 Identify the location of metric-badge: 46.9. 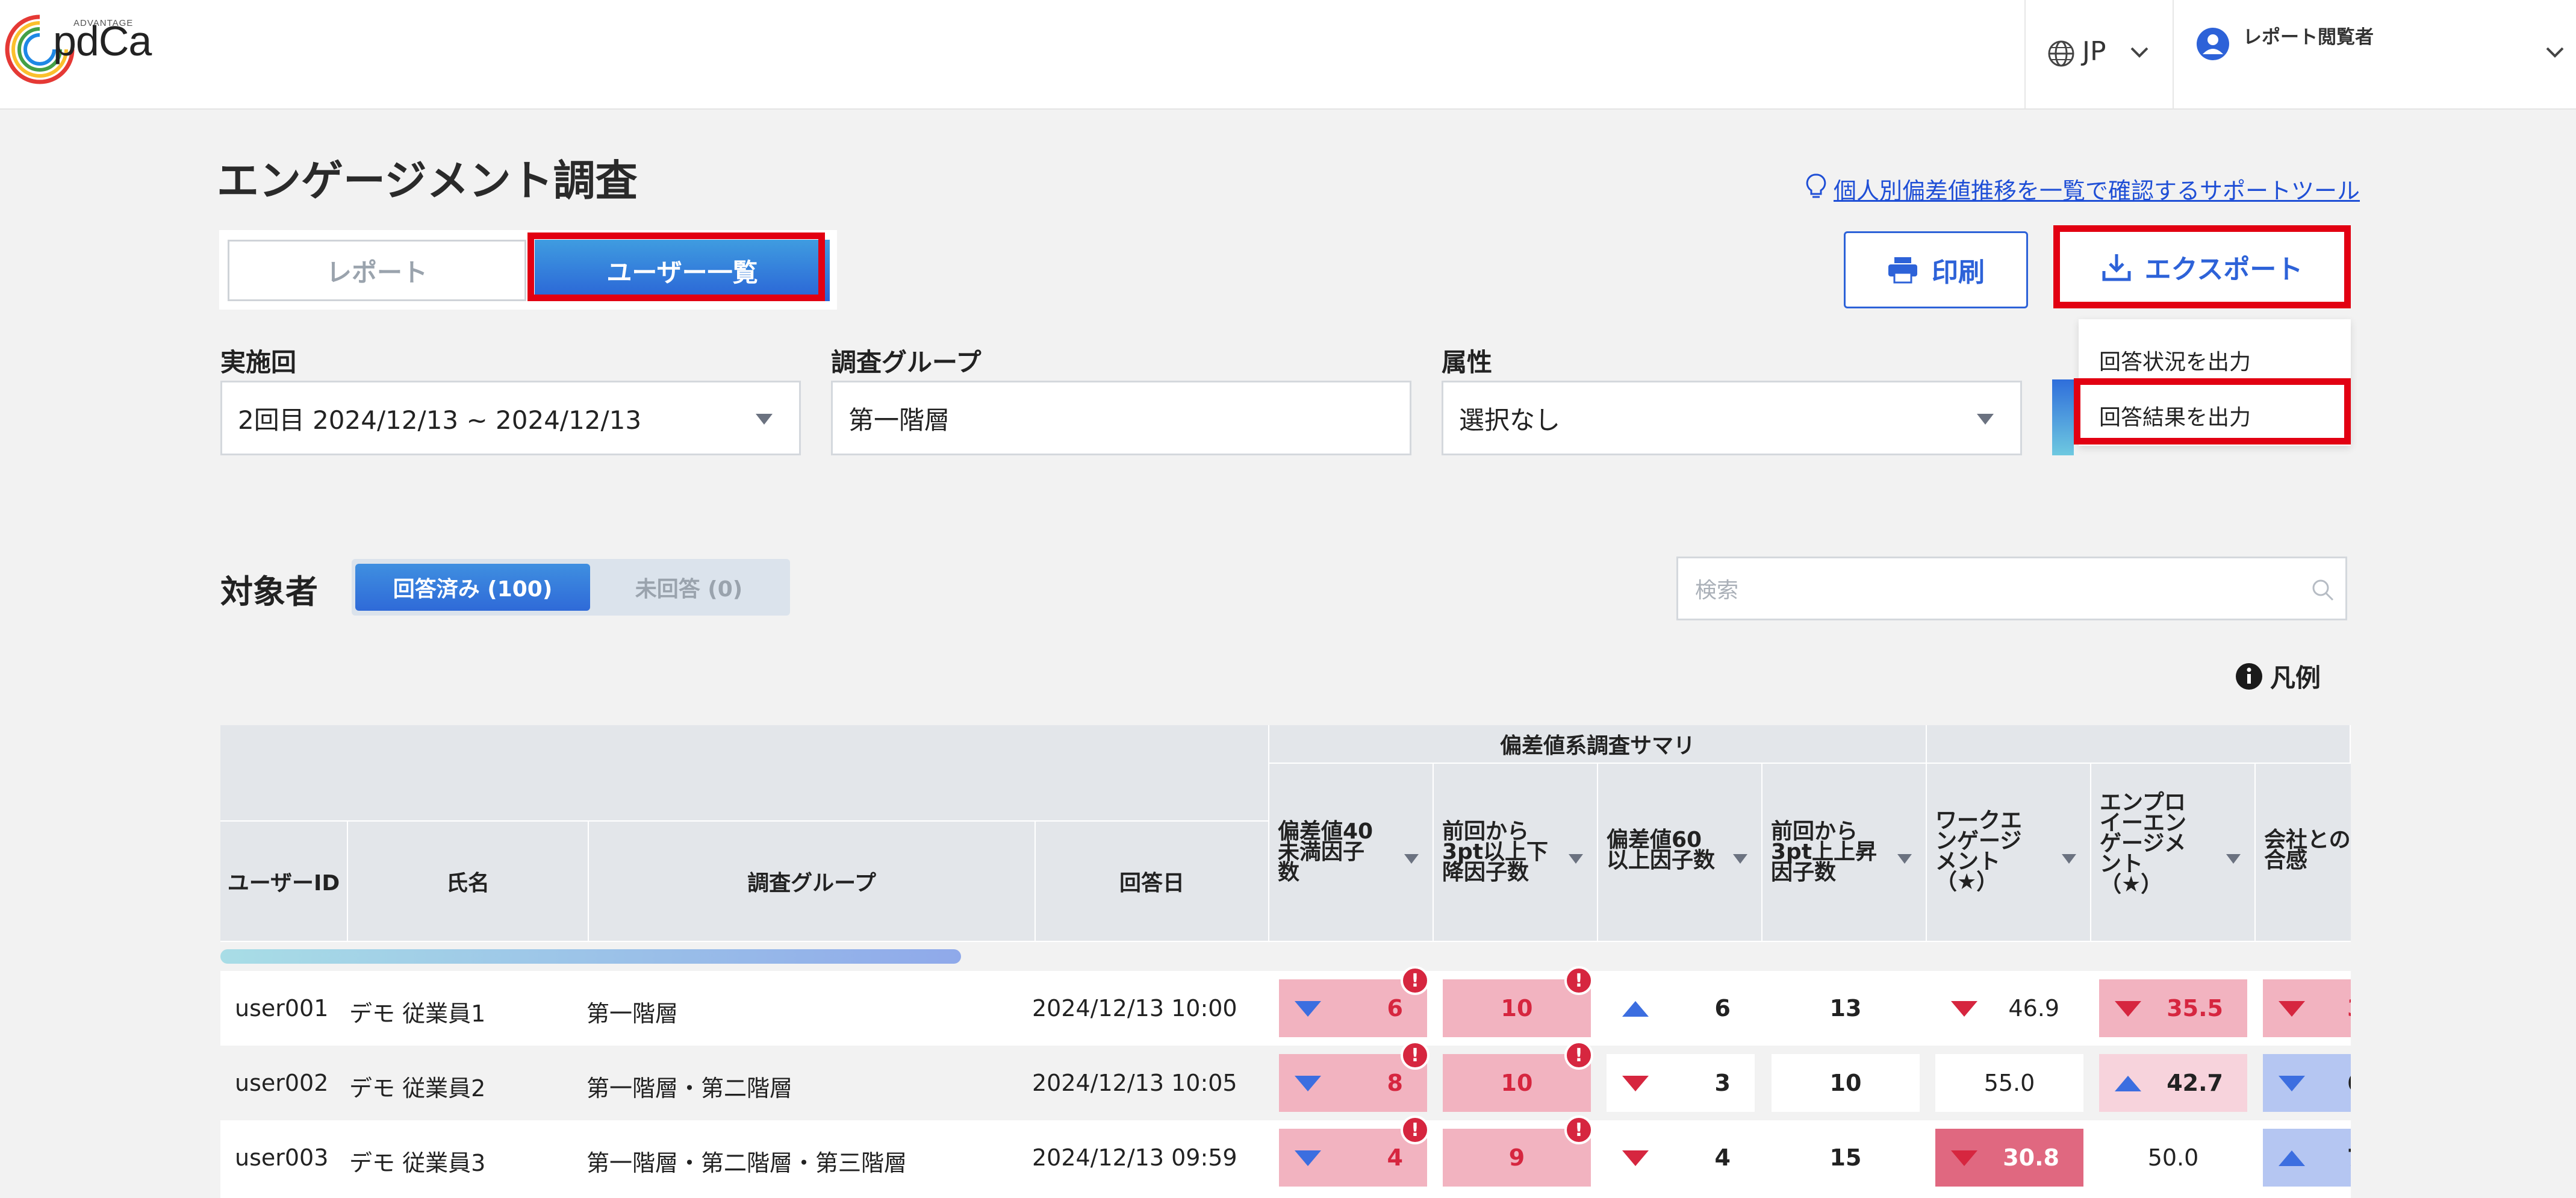
(2009, 1008).